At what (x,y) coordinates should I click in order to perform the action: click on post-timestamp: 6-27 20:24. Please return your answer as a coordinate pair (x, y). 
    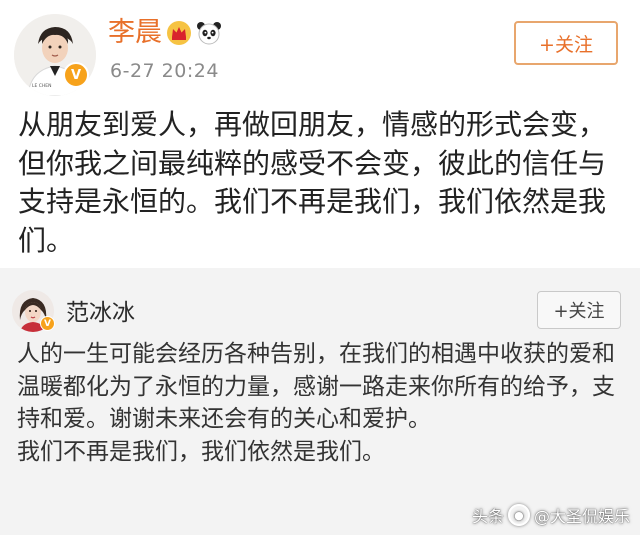
    Looking at the image, I should click on (164, 71).